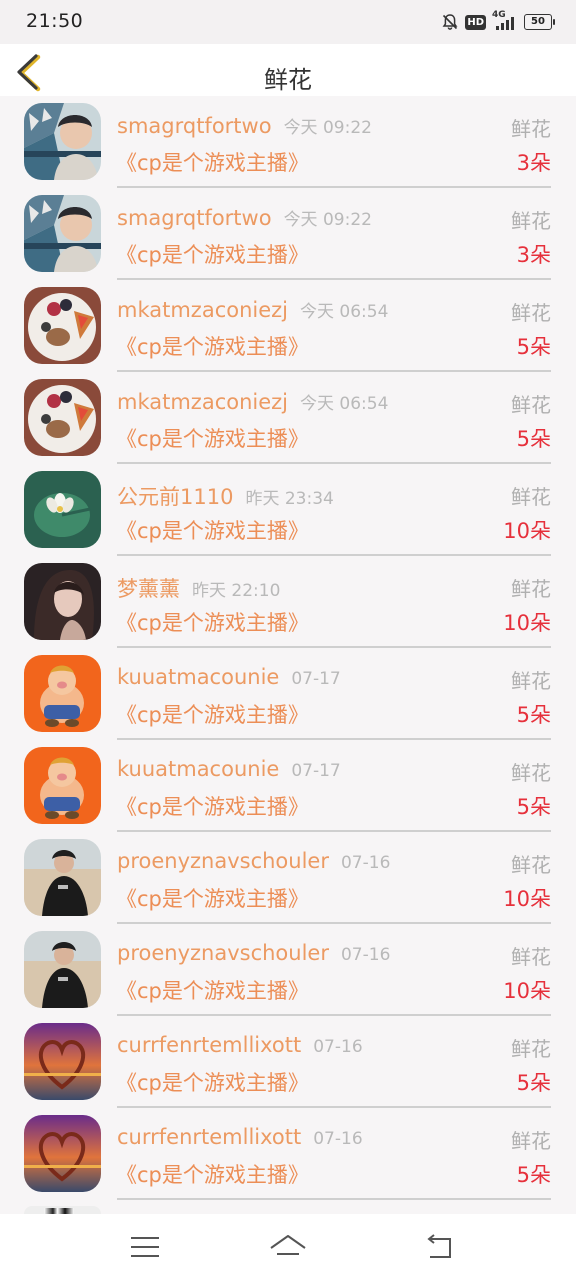 The width and height of the screenshot is (576, 1280). I want to click on signal-icon: 4G, so click(505, 21).